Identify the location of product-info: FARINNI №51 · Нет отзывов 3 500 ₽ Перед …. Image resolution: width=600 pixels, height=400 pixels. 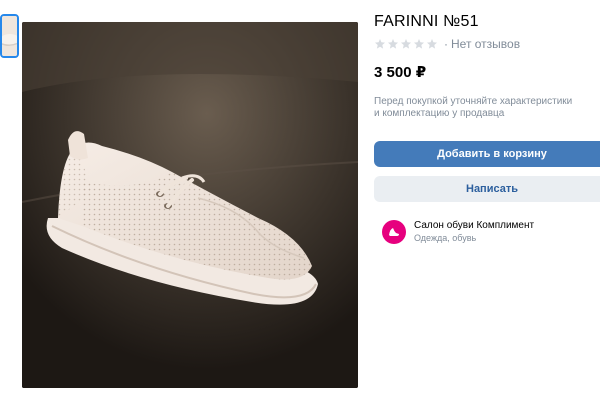
(487, 66).